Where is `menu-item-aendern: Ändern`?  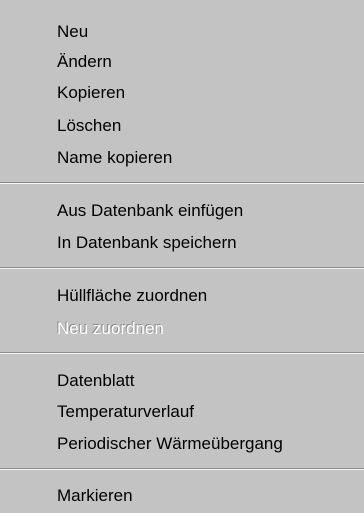
menu-item-aendern: Ändern is located at coordinates (84, 62).